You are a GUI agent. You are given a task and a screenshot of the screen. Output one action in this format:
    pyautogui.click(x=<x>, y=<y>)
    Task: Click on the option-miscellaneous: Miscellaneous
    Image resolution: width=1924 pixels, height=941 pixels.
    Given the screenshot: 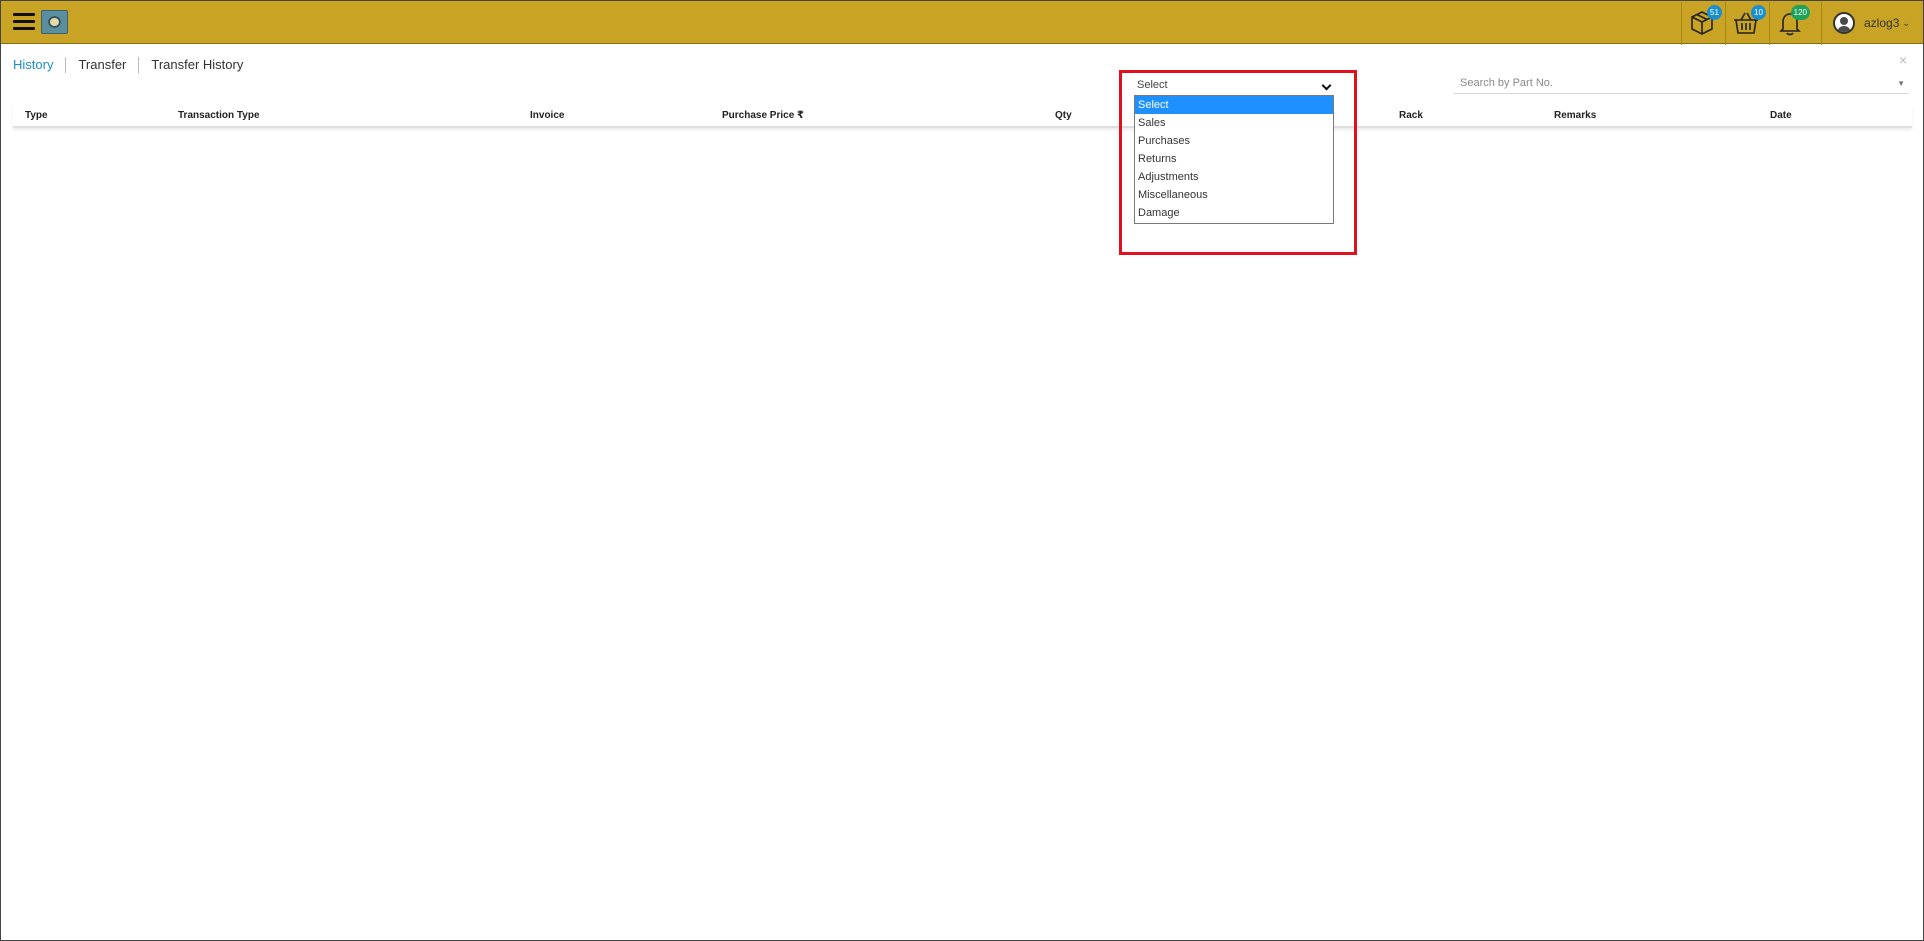 What is the action you would take?
    pyautogui.click(x=1234, y=195)
    